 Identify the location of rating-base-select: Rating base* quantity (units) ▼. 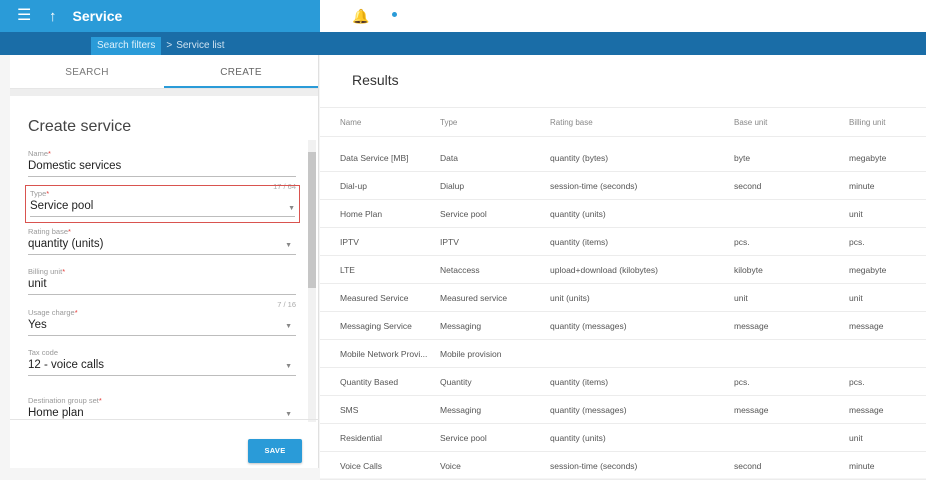
(162, 241).